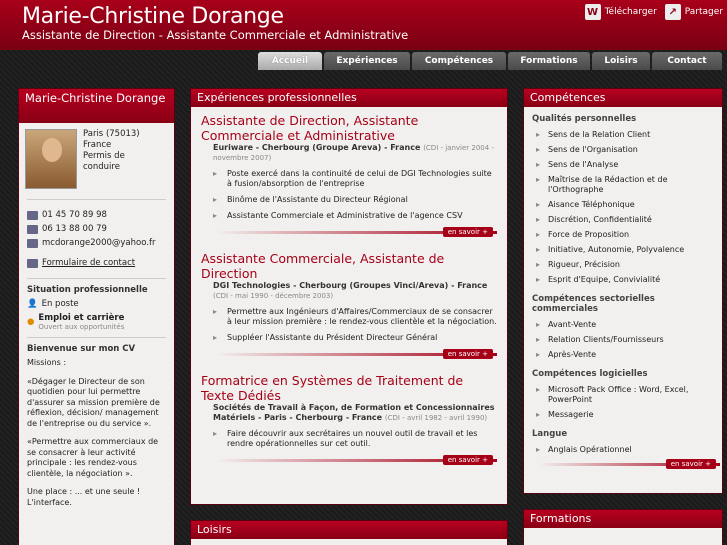 The height and width of the screenshot is (545, 727). Describe the element at coordinates (628, 249) in the screenshot. I see `comp-item: Initiative, Autonomie, Polyvalence` at that location.